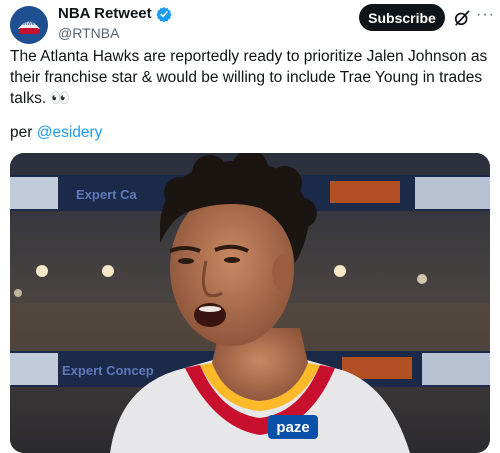 The width and height of the screenshot is (500, 453). What do you see at coordinates (70, 132) in the screenshot?
I see `mention-link: @esidery` at bounding box center [70, 132].